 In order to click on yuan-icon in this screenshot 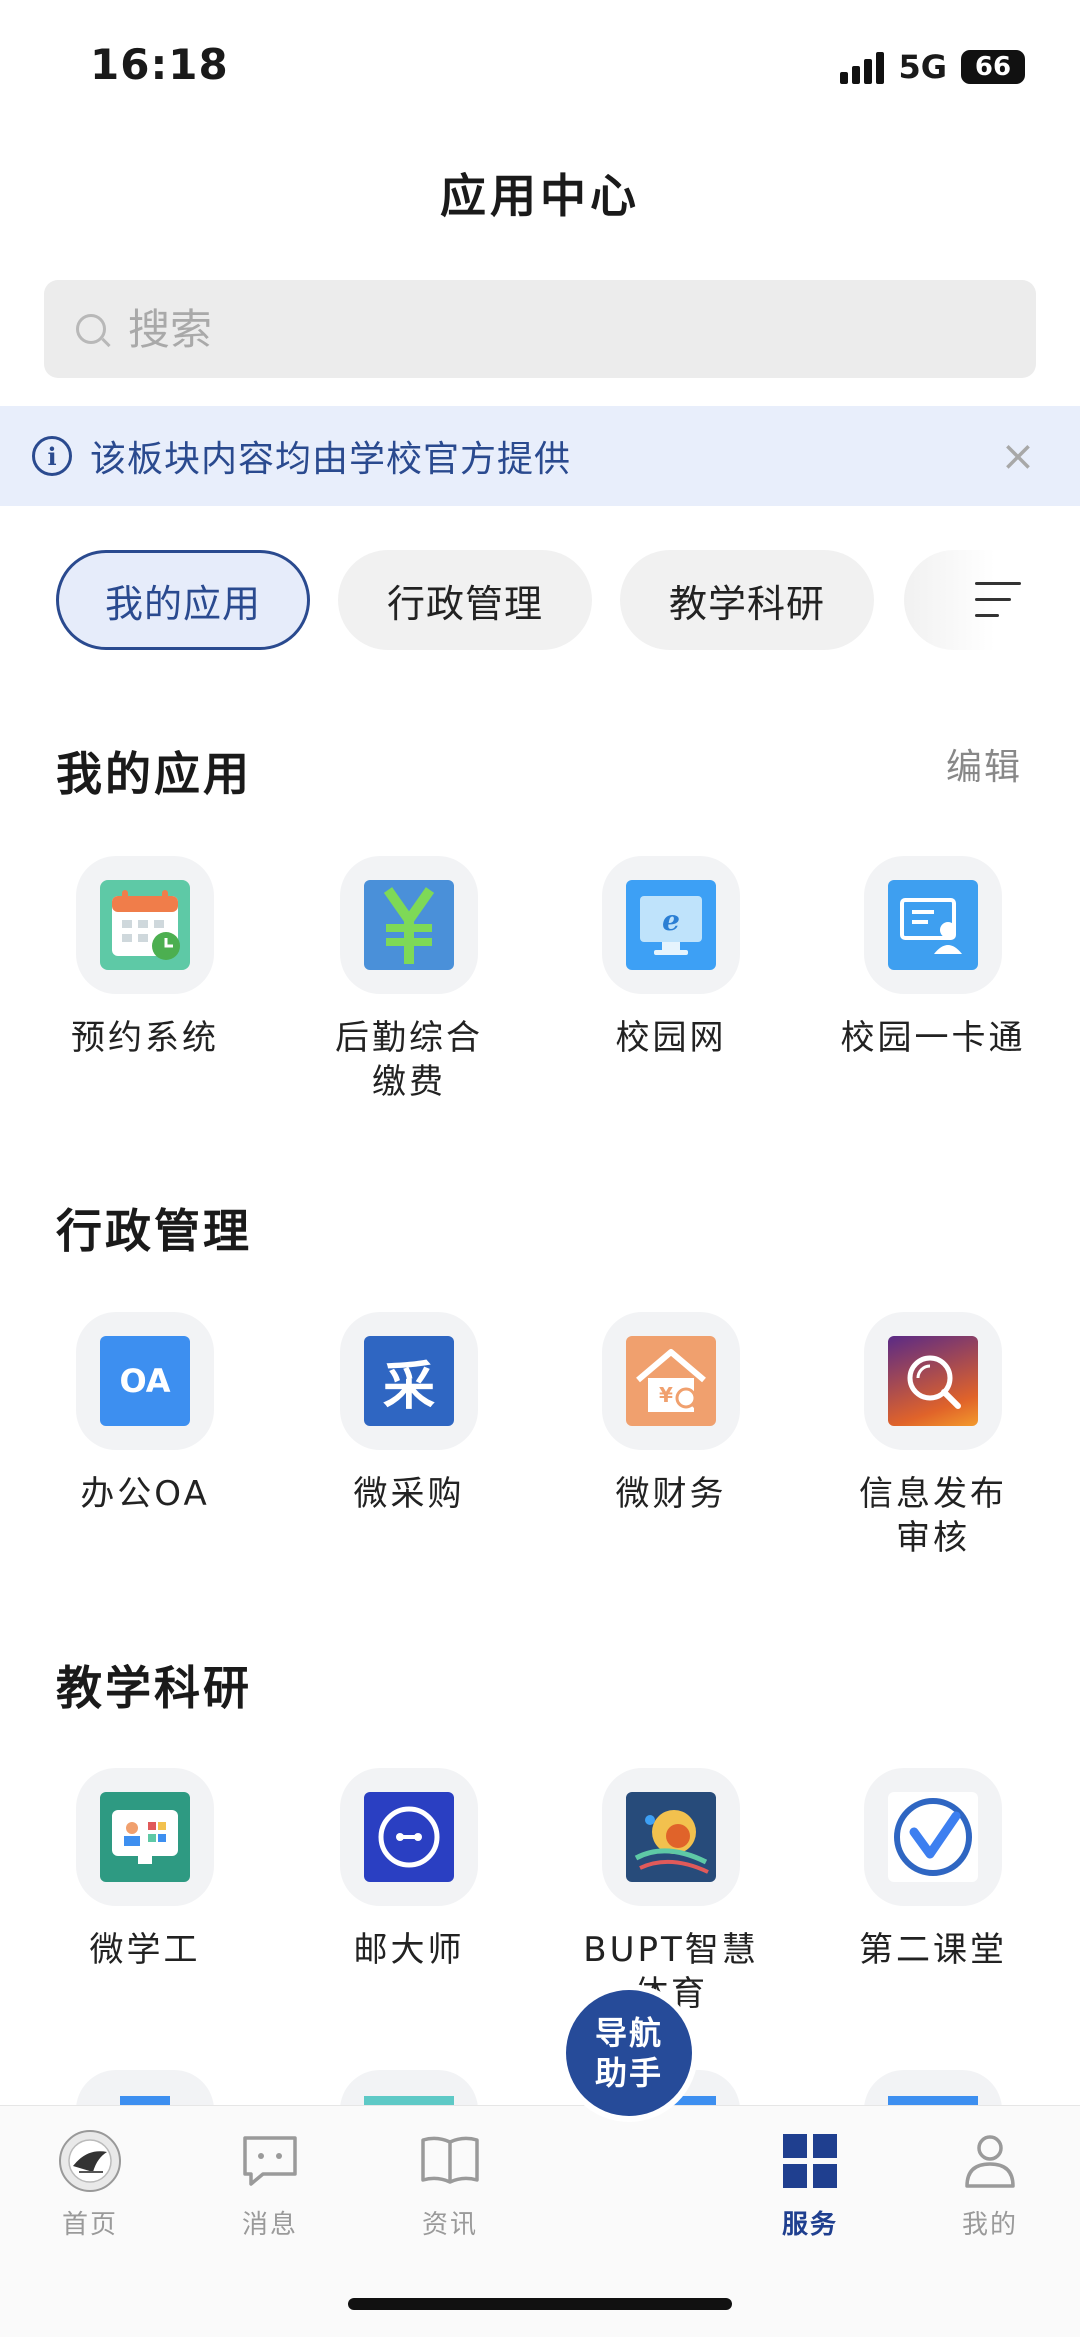, I will do `click(409, 925)`.